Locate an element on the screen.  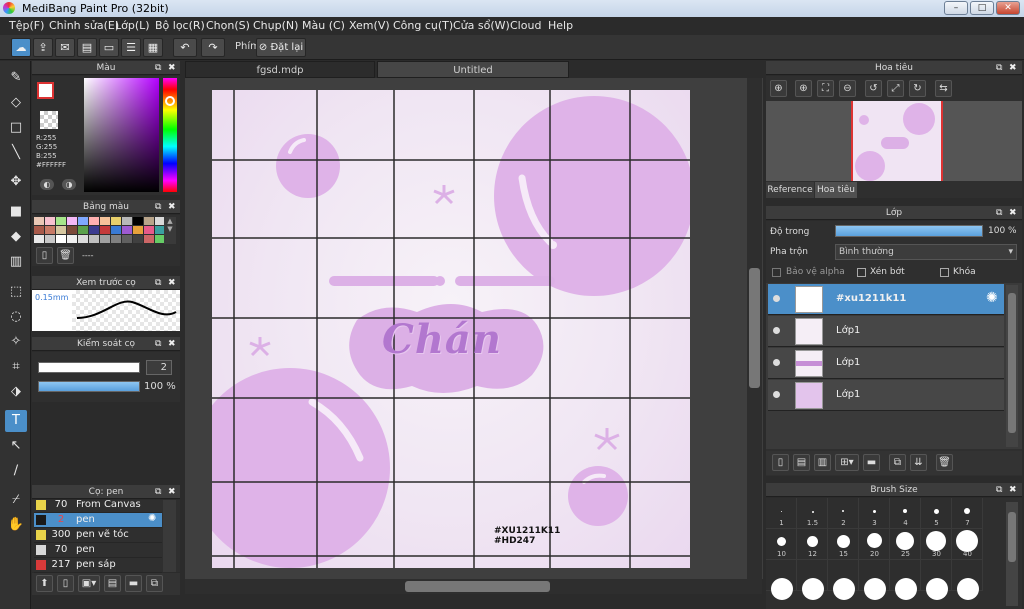
layer-folder-icon: ▬ is located at coordinates (871, 462).